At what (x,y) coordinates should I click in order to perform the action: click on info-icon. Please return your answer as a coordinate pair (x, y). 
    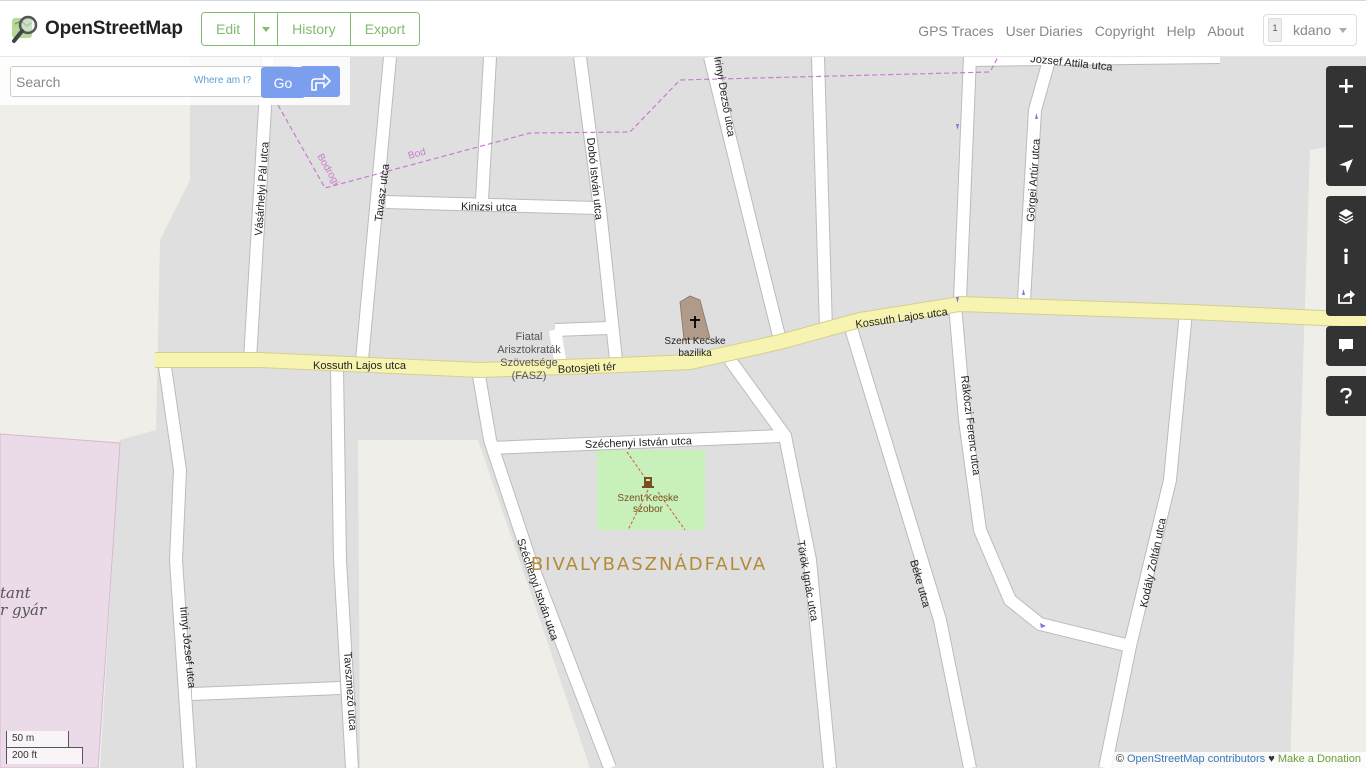
    Looking at the image, I should click on (1346, 256).